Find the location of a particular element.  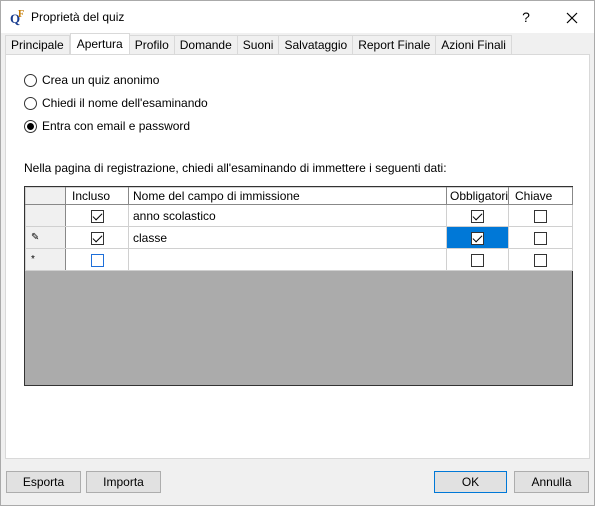

help-button: ? is located at coordinates (526, 17).